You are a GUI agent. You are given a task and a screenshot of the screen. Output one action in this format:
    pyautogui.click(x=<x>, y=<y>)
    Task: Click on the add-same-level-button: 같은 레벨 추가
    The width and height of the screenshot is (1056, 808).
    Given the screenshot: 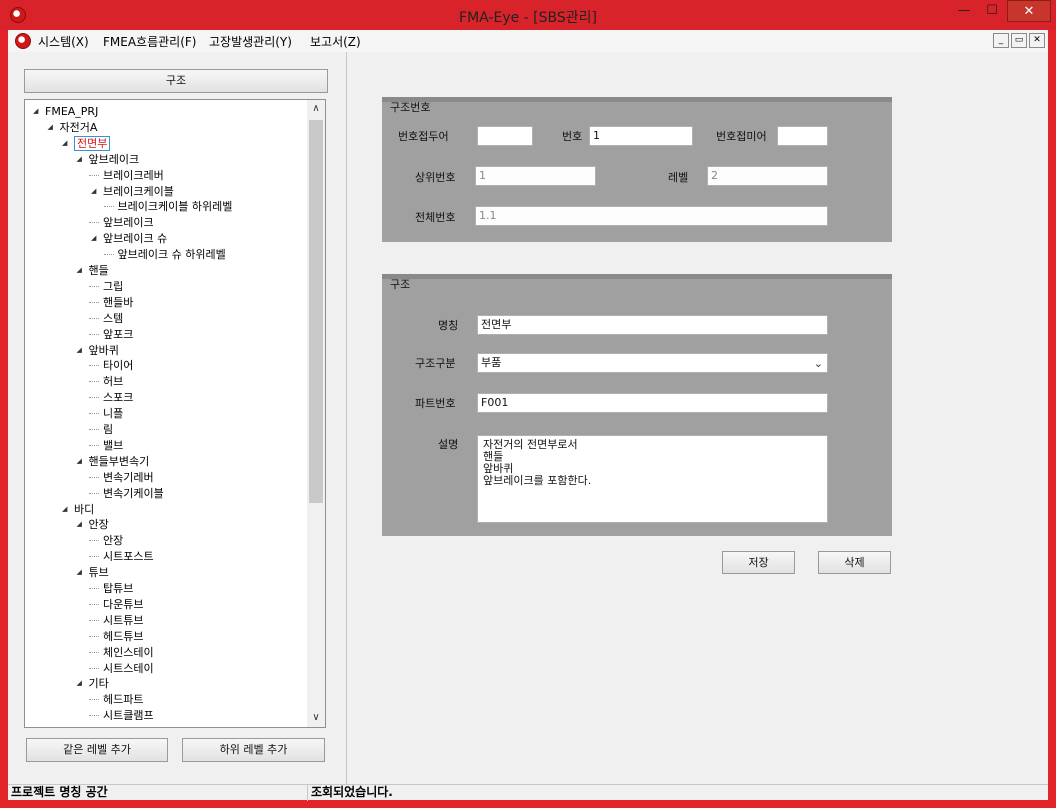 What is the action you would take?
    pyautogui.click(x=97, y=750)
    